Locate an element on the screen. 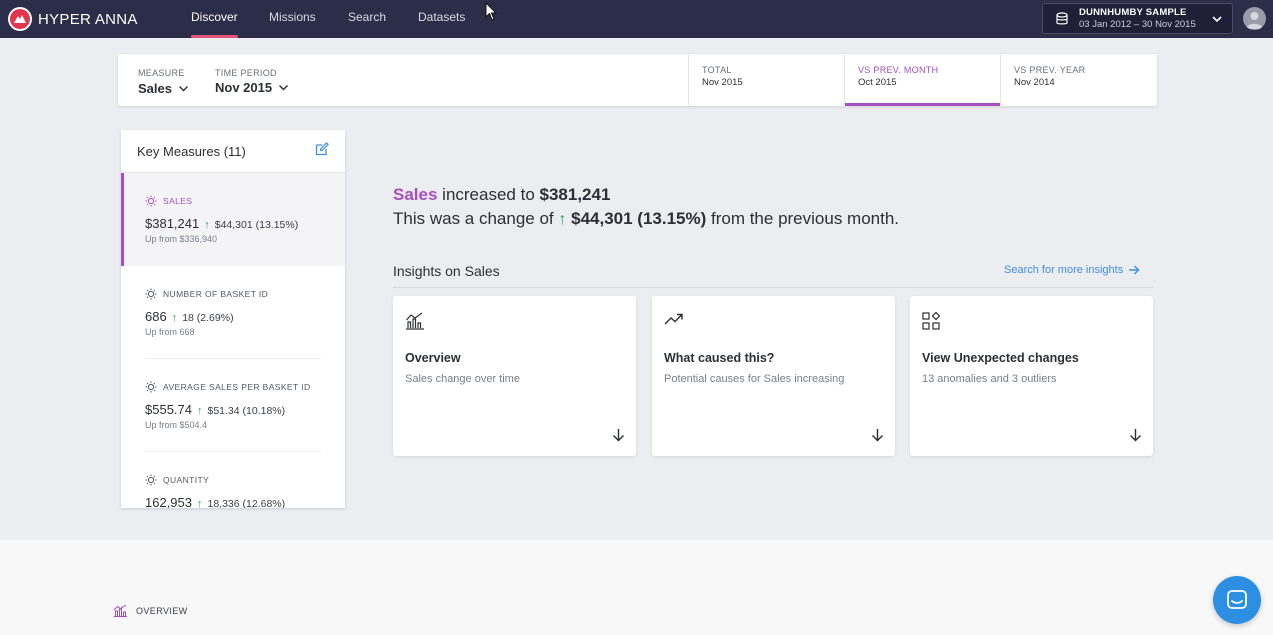 This screenshot has height=635, width=1273. key-measures-title: Key Measures (11) is located at coordinates (191, 151).